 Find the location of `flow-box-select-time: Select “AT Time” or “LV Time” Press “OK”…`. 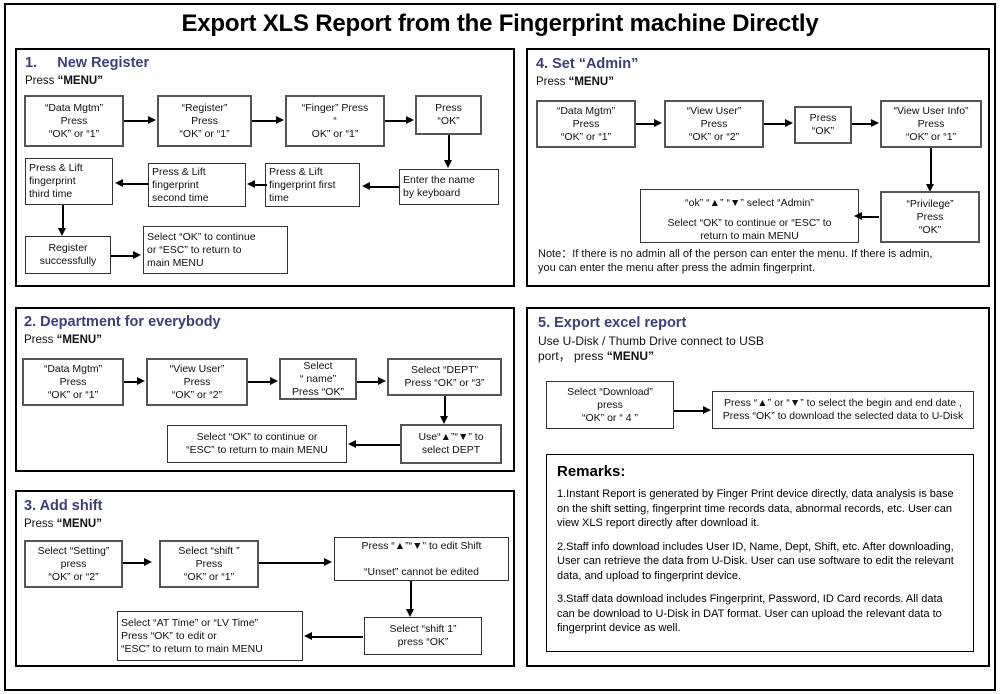

flow-box-select-time: Select “AT Time” or “LV Time” Press “OK”… is located at coordinates (210, 636).